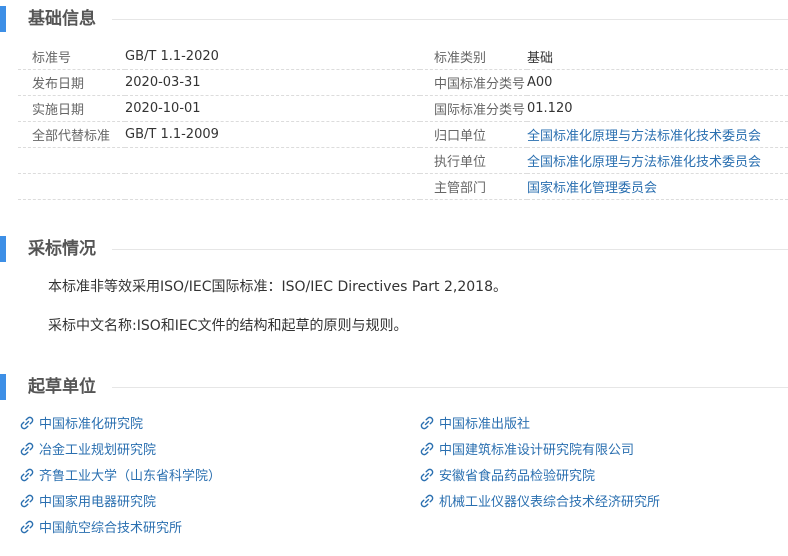  I want to click on executing-unit-link: 全国标准化原理与方法标准化技术委员会, so click(657, 160).